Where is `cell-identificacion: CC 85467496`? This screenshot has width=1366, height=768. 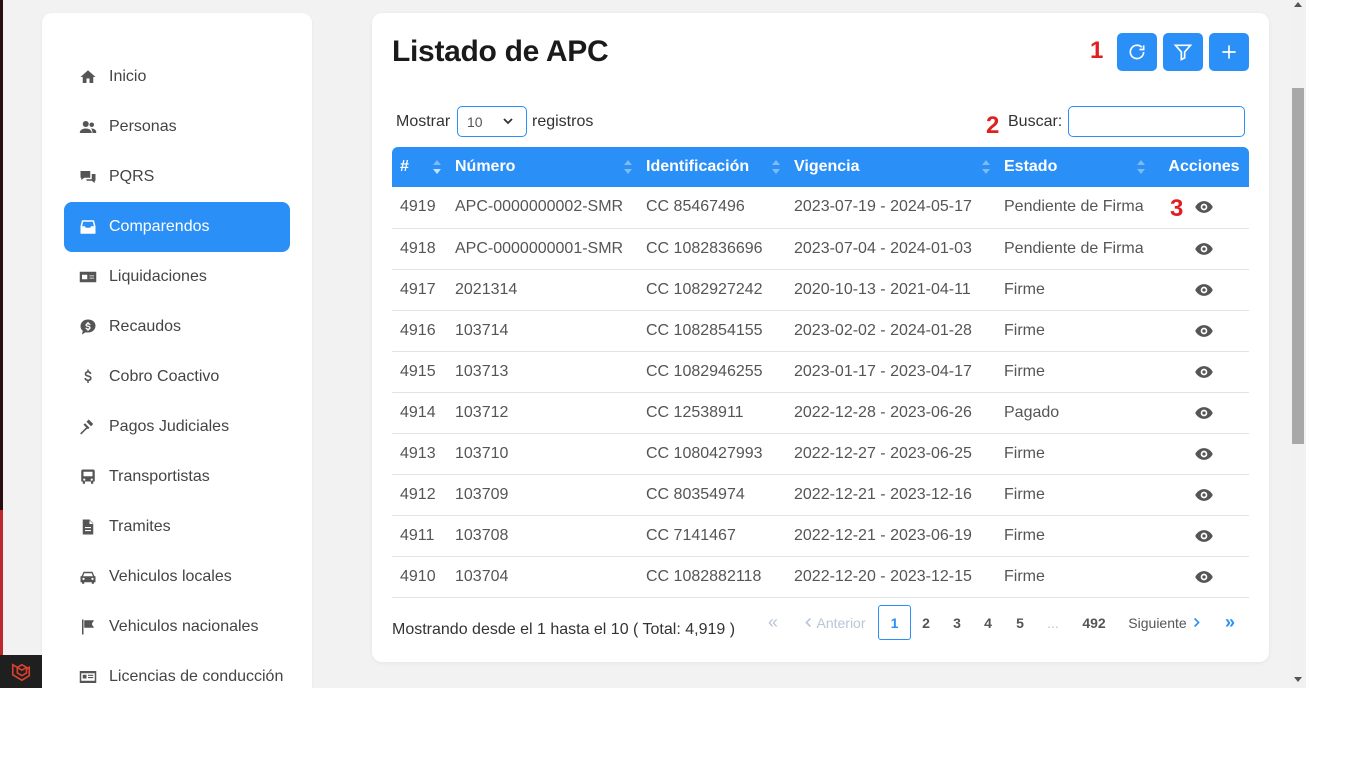
cell-identificacion: CC 85467496 is located at coordinates (695, 207).